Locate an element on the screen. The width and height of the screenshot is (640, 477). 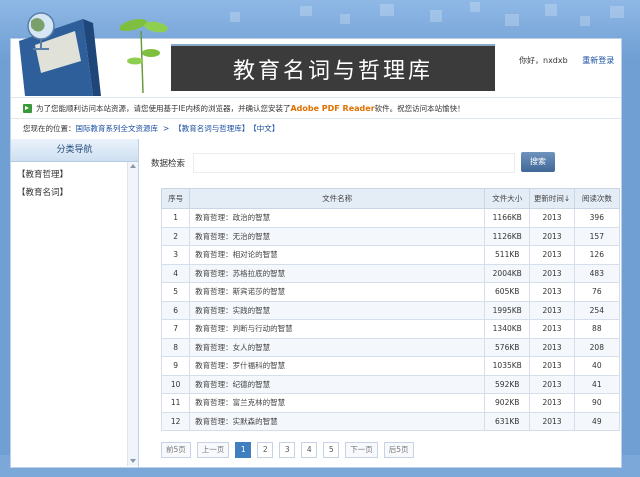
breadcrumb-link-library: 【教育名词与哲理库】 is located at coordinates (211, 128).